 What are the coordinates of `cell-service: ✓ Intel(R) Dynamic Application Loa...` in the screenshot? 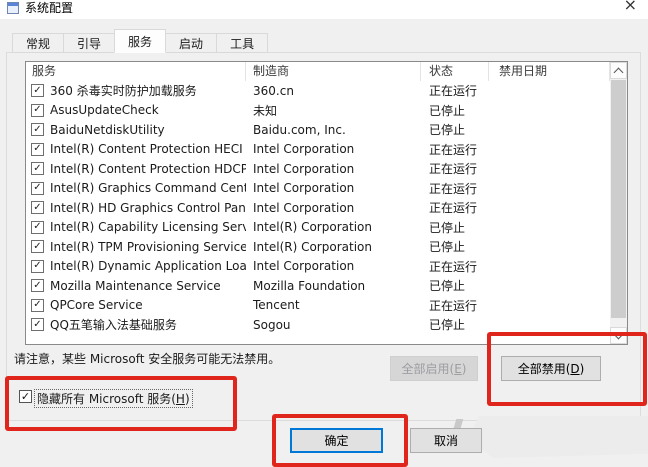 It's located at (136, 266).